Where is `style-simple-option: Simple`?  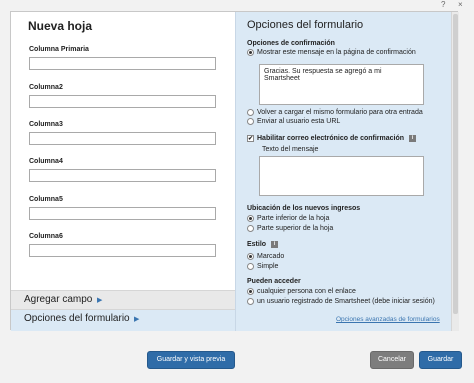 style-simple-option: Simple is located at coordinates (262, 266).